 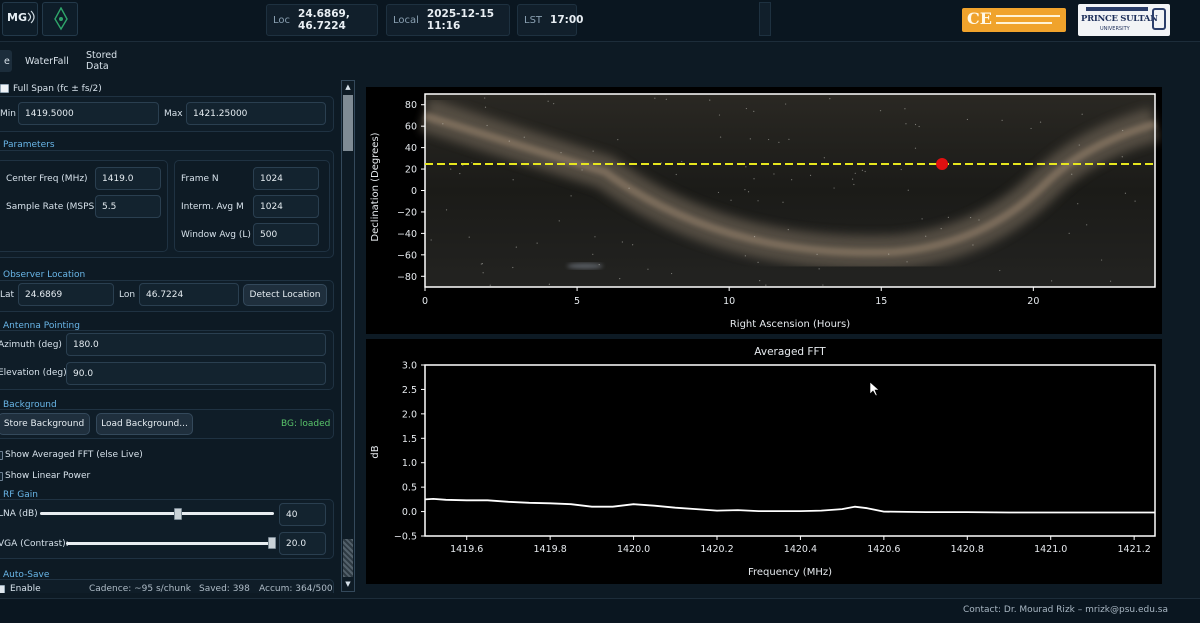 I want to click on y-tick-label: 80, so click(x=411, y=105).